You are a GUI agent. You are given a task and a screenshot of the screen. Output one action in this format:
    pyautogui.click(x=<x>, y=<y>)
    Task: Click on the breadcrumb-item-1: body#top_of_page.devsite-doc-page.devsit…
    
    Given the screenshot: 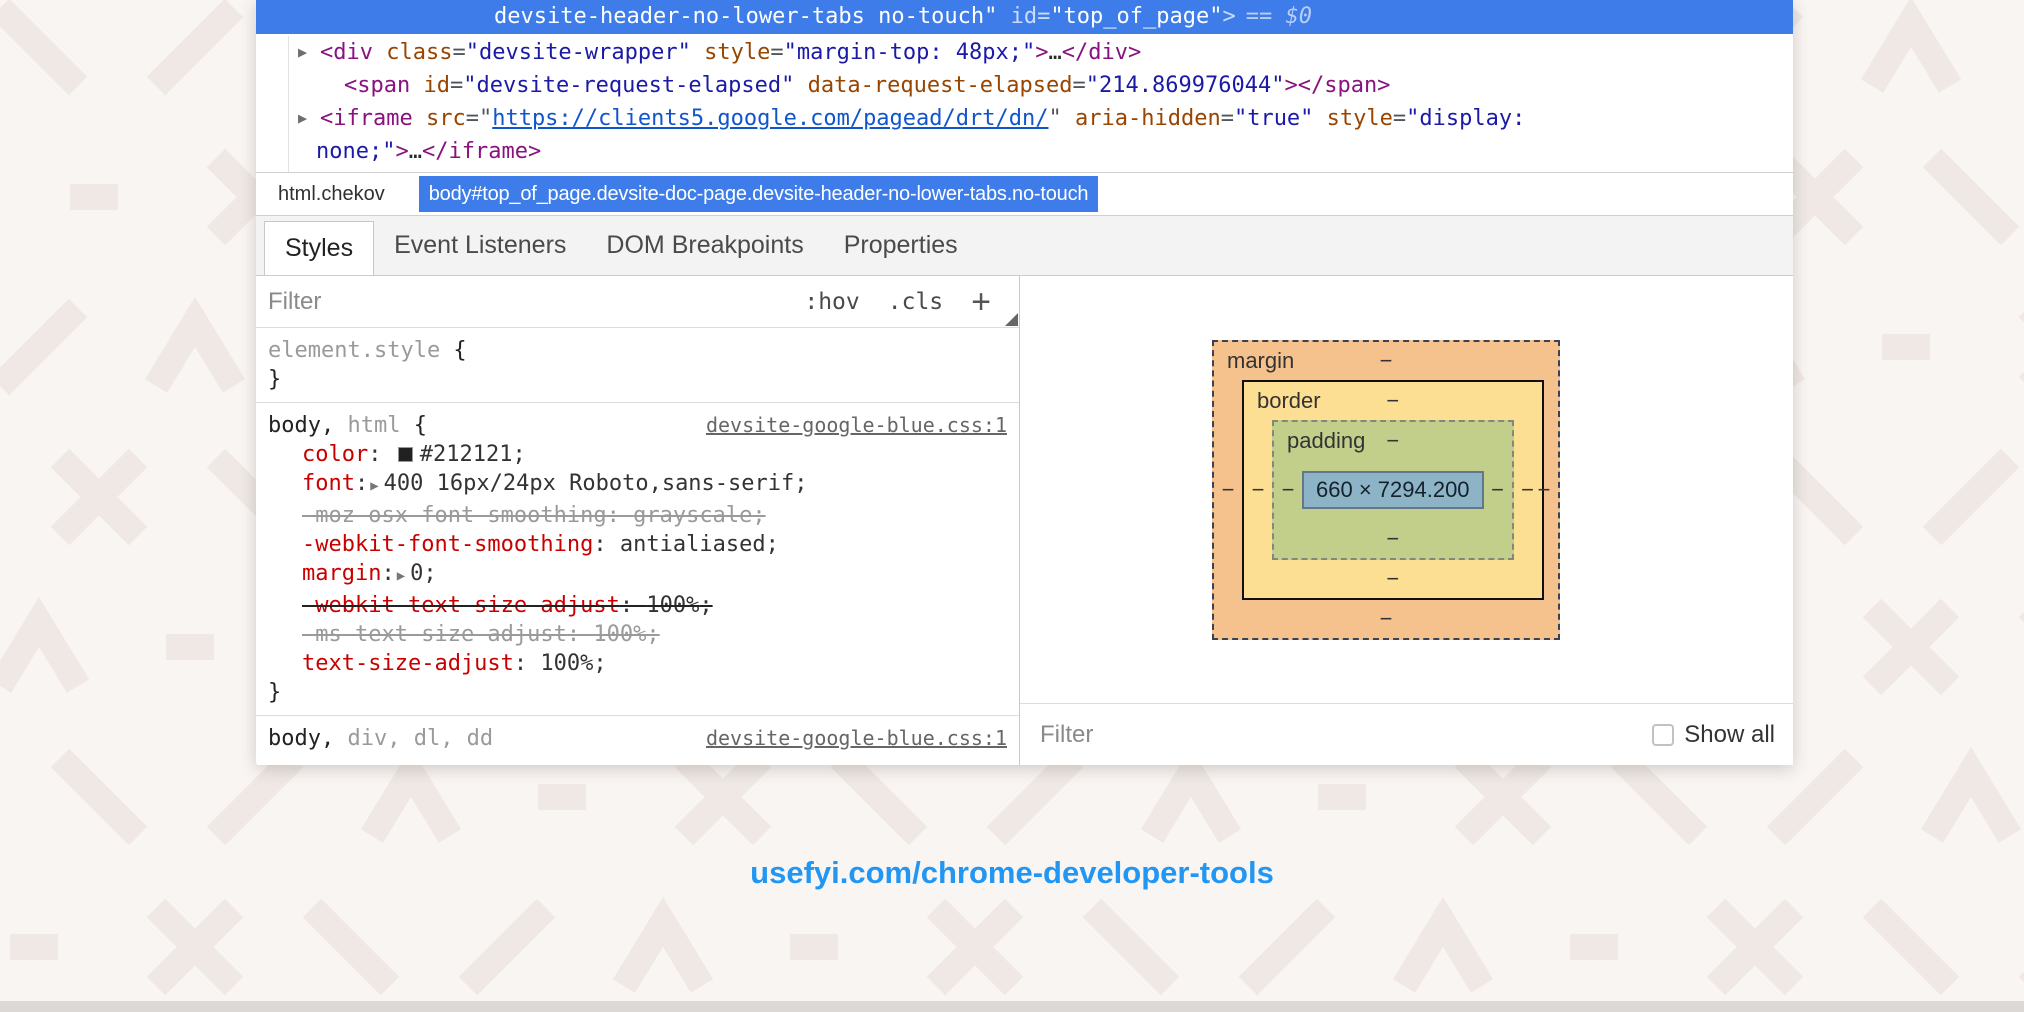 What is the action you would take?
    pyautogui.click(x=758, y=194)
    